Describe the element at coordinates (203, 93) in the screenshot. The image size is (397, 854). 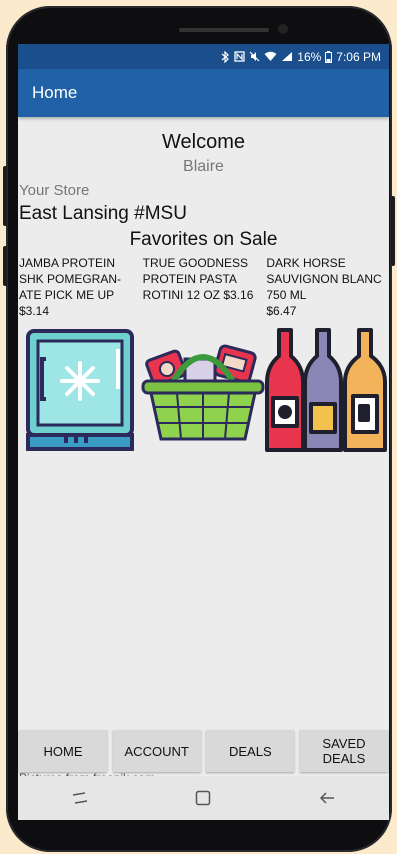
I see `app-bar: Home` at that location.